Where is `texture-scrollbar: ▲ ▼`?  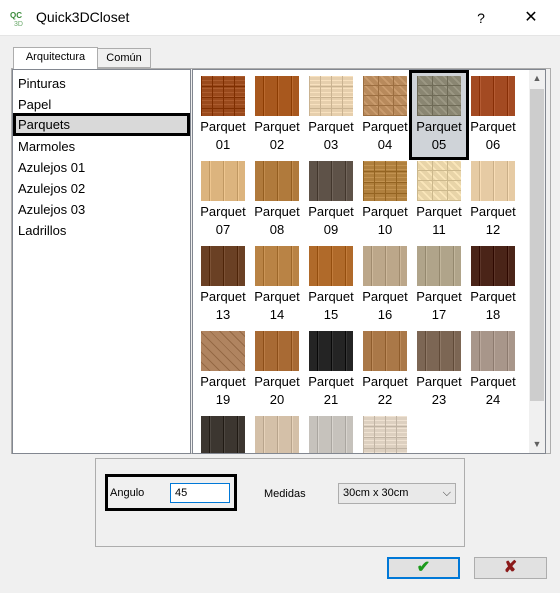 texture-scrollbar: ▲ ▼ is located at coordinates (537, 261).